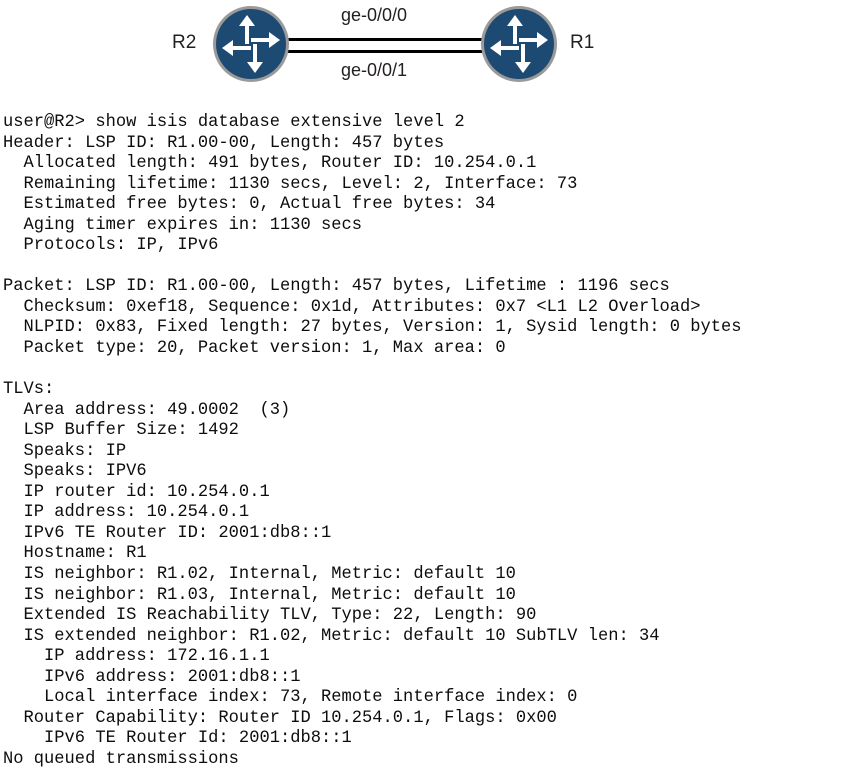  Describe the element at coordinates (374, 70) in the screenshot. I see `link-label-bottom: ge-0/0/1` at that location.